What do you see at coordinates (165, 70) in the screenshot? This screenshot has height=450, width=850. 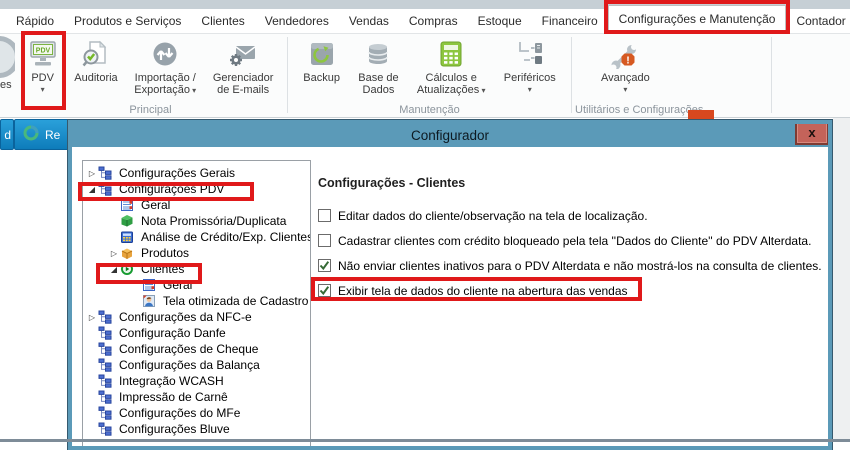 I see `import-export-button: Importação / Exportação ▾` at bounding box center [165, 70].